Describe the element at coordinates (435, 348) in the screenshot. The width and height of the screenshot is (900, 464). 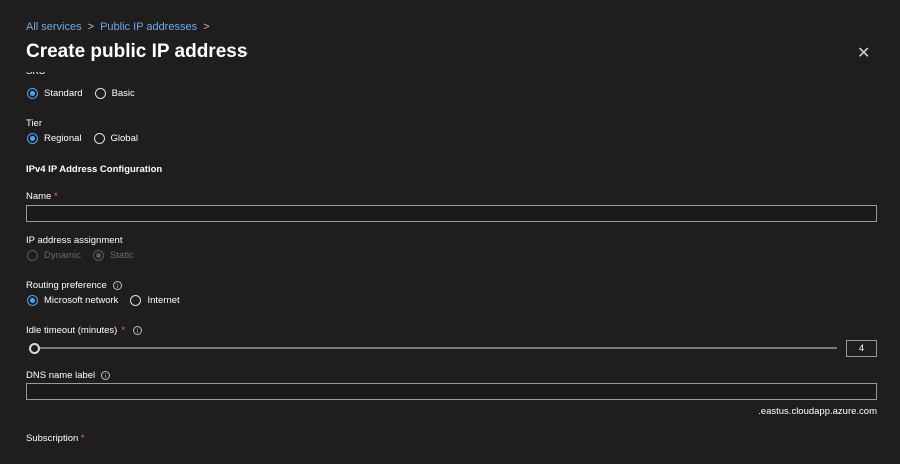
I see `idle-timeout-slider-track` at that location.